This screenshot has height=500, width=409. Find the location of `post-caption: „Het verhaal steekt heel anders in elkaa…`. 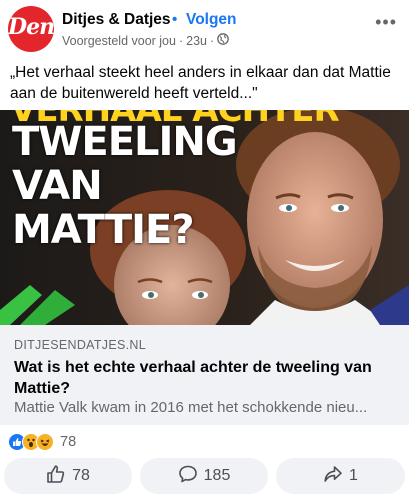

post-caption: „Het verhaal steekt heel anders in elkaa… is located at coordinates (200, 83).